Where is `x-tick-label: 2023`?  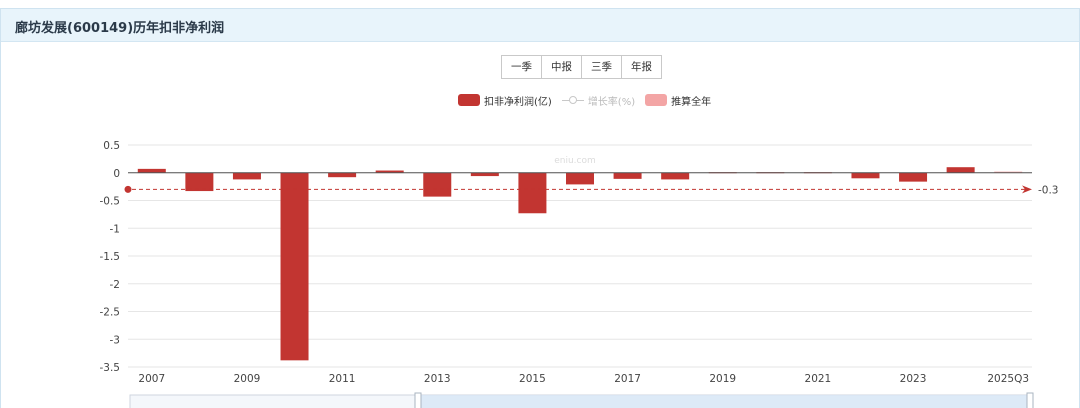
x-tick-label: 2023 is located at coordinates (913, 379).